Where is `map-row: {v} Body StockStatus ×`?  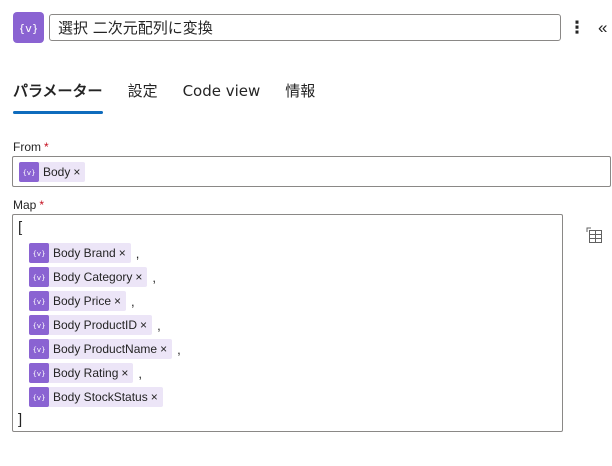
map-row: {v} Body StockStatus × is located at coordinates (96, 397).